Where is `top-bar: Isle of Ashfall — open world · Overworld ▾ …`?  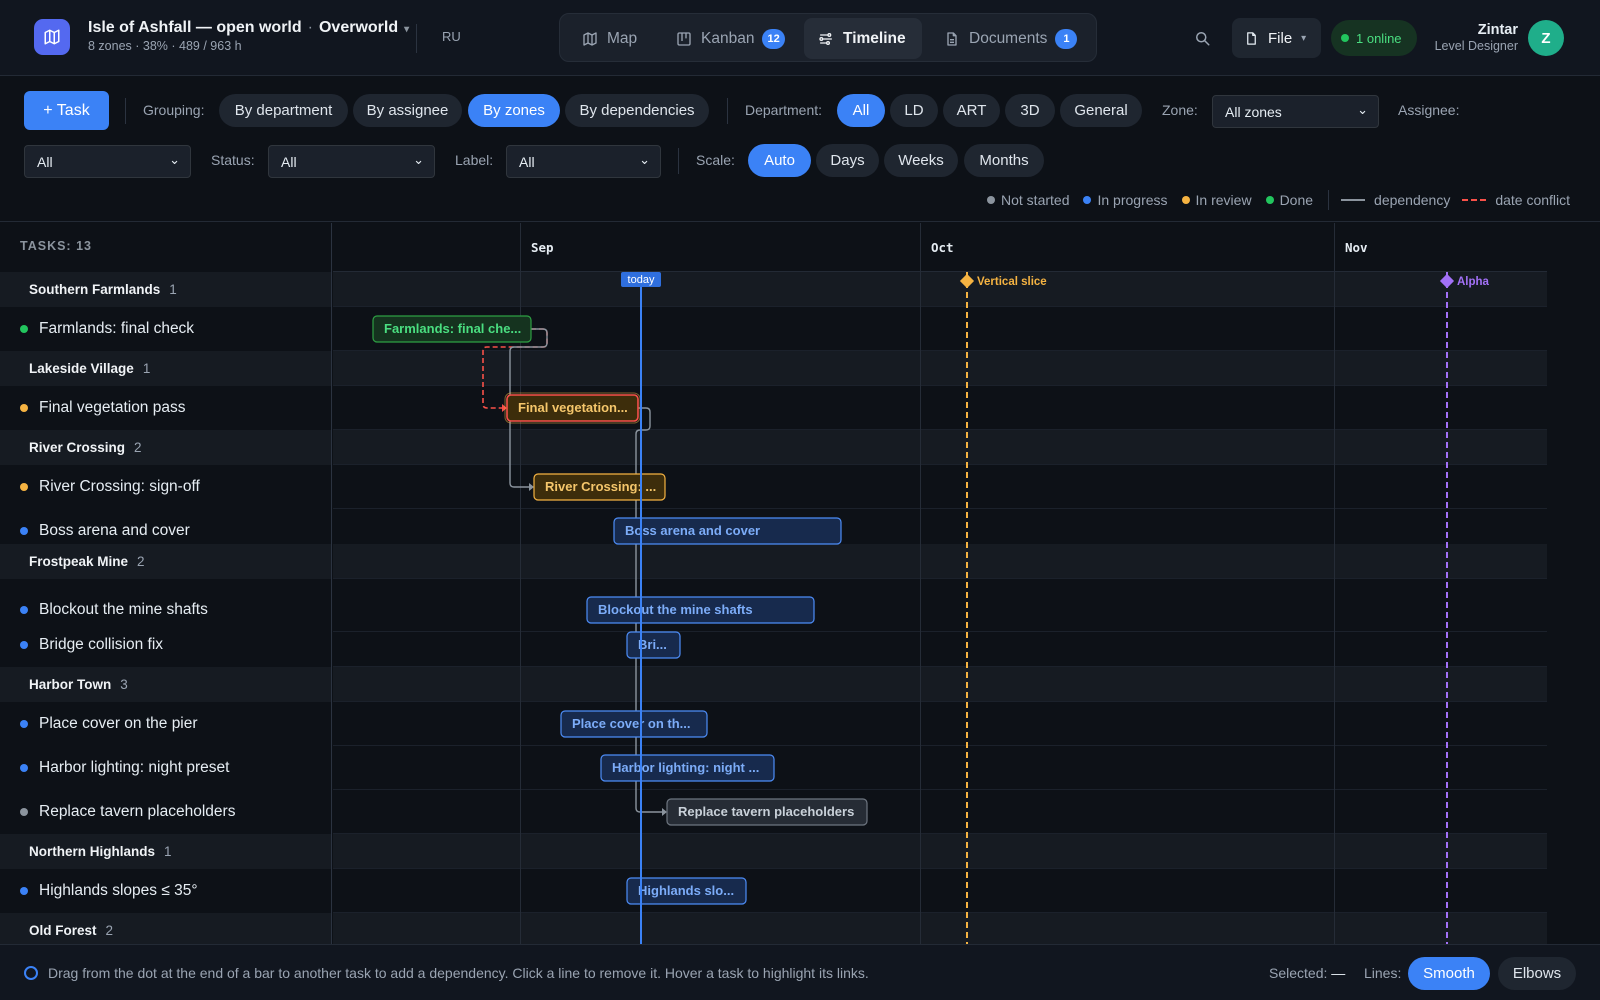
top-bar: Isle of Ashfall — open world · Overworld ▾ … is located at coordinates (800, 38).